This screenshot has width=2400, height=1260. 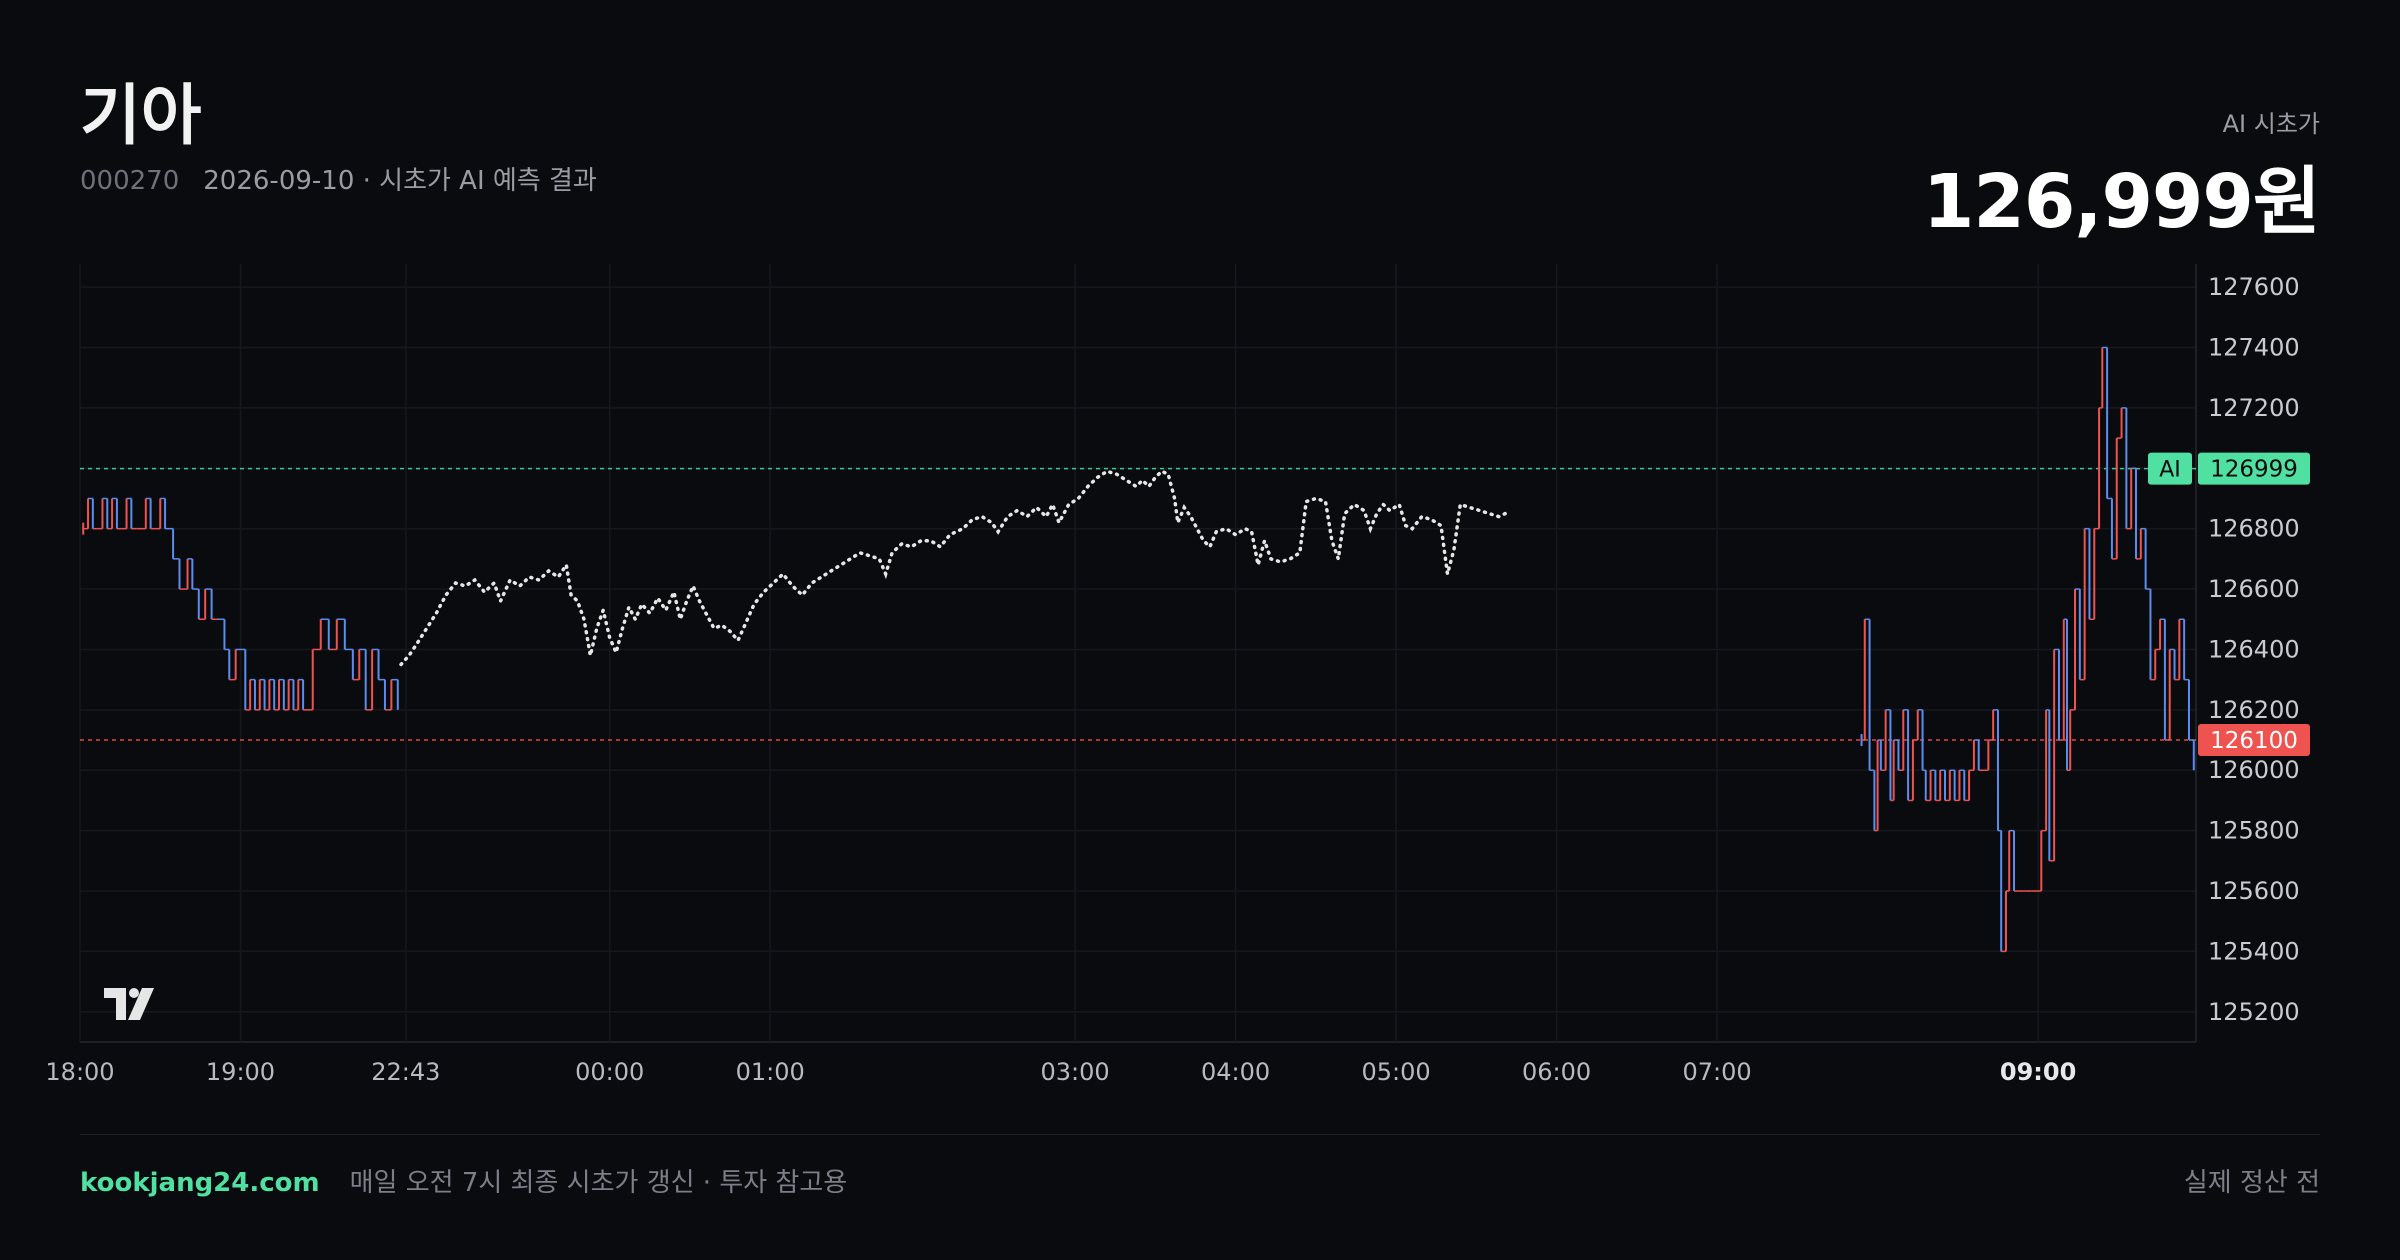 I want to click on y-tick-label: 127600, so click(x=2254, y=287).